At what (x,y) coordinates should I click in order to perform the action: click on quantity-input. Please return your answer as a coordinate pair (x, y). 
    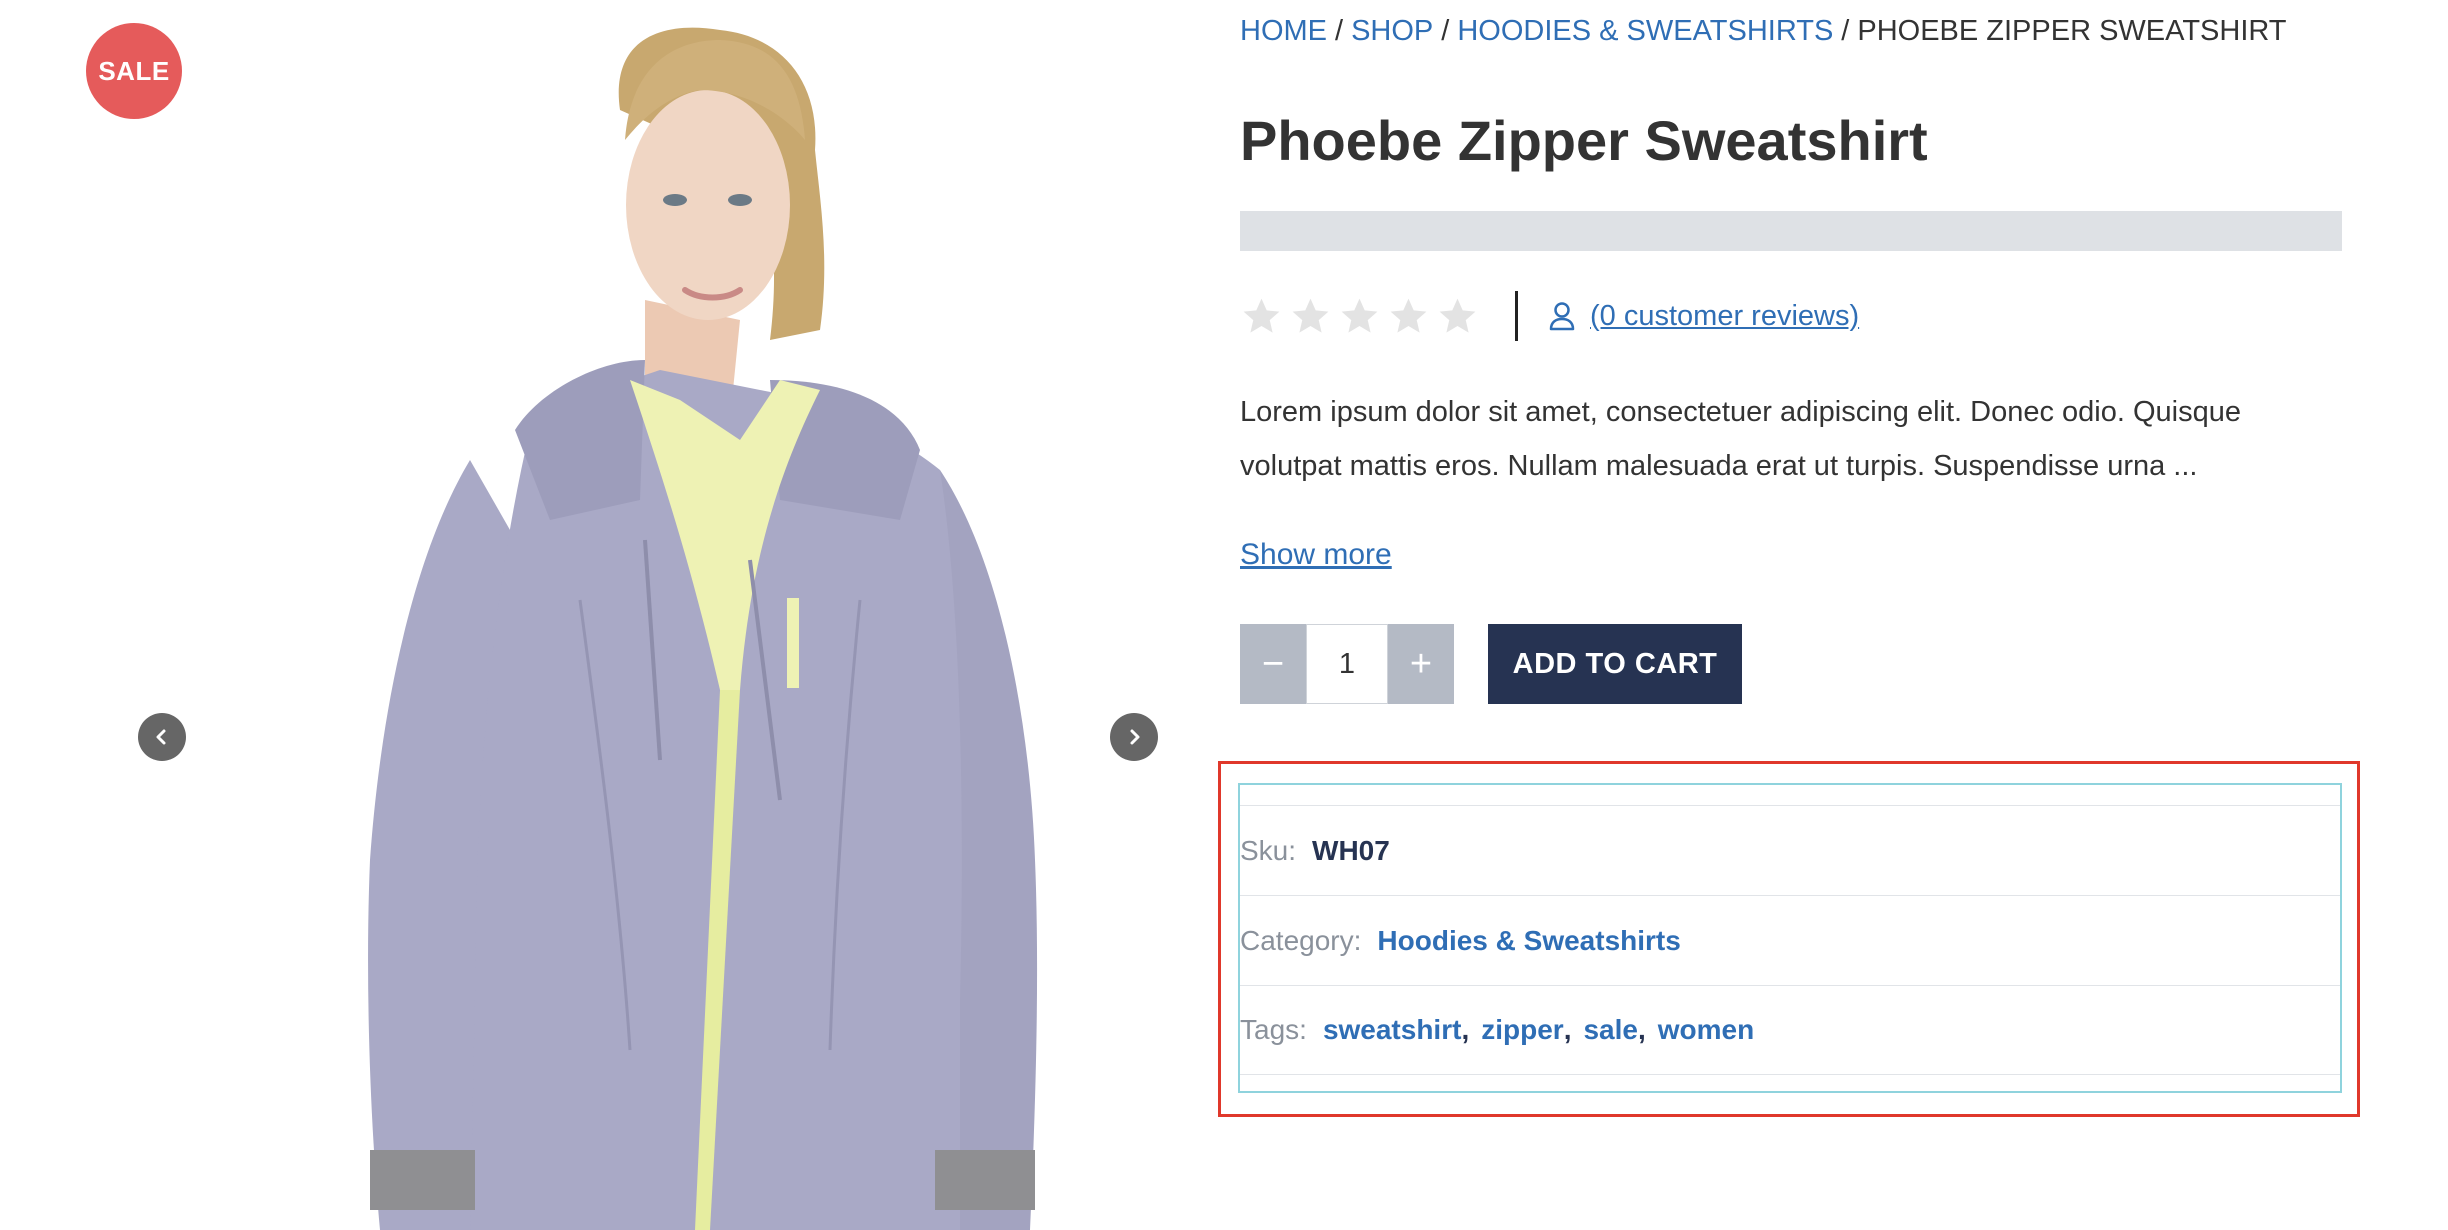
    Looking at the image, I should click on (1347, 664).